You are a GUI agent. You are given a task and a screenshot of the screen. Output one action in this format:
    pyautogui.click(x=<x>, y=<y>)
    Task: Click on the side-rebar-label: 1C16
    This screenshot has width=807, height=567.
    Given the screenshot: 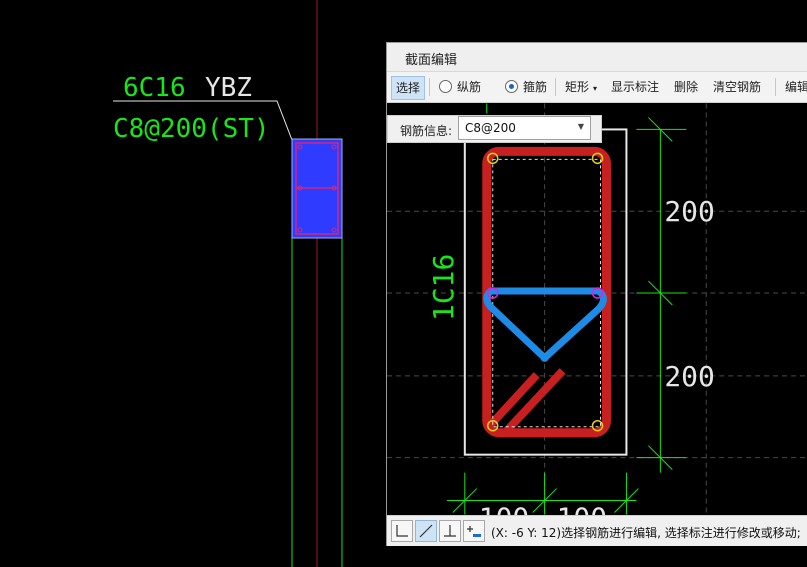 What is the action you would take?
    pyautogui.click(x=443, y=287)
    